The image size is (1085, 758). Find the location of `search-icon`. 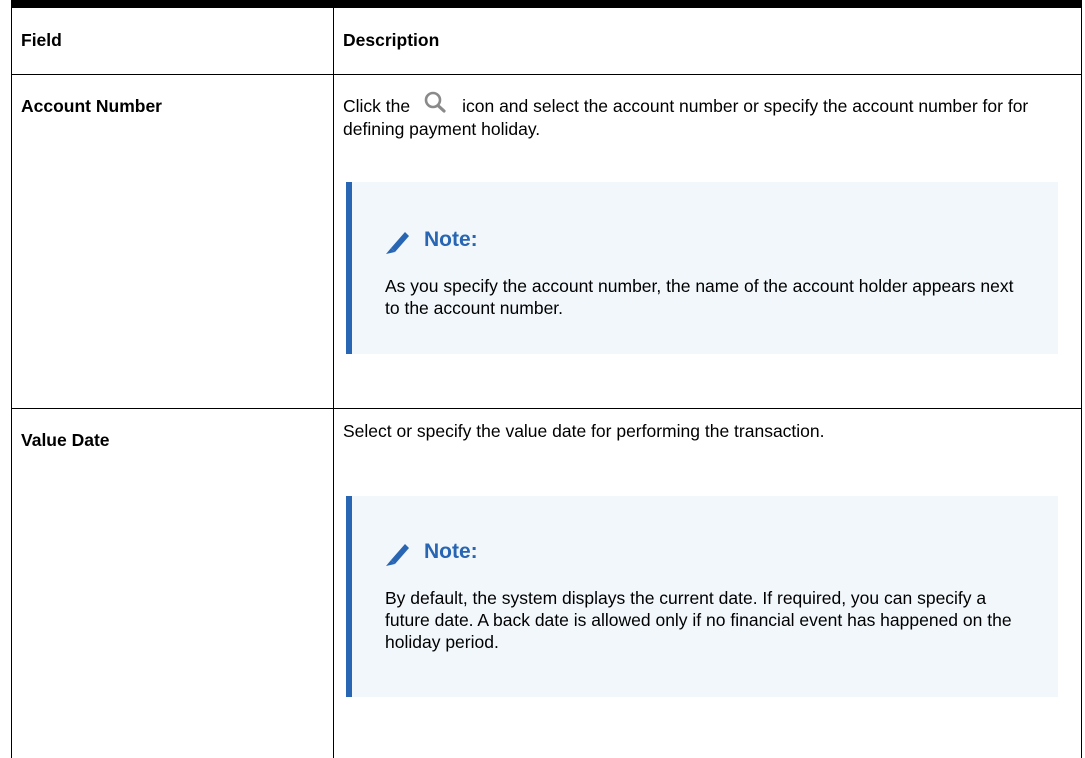

search-icon is located at coordinates (436, 100).